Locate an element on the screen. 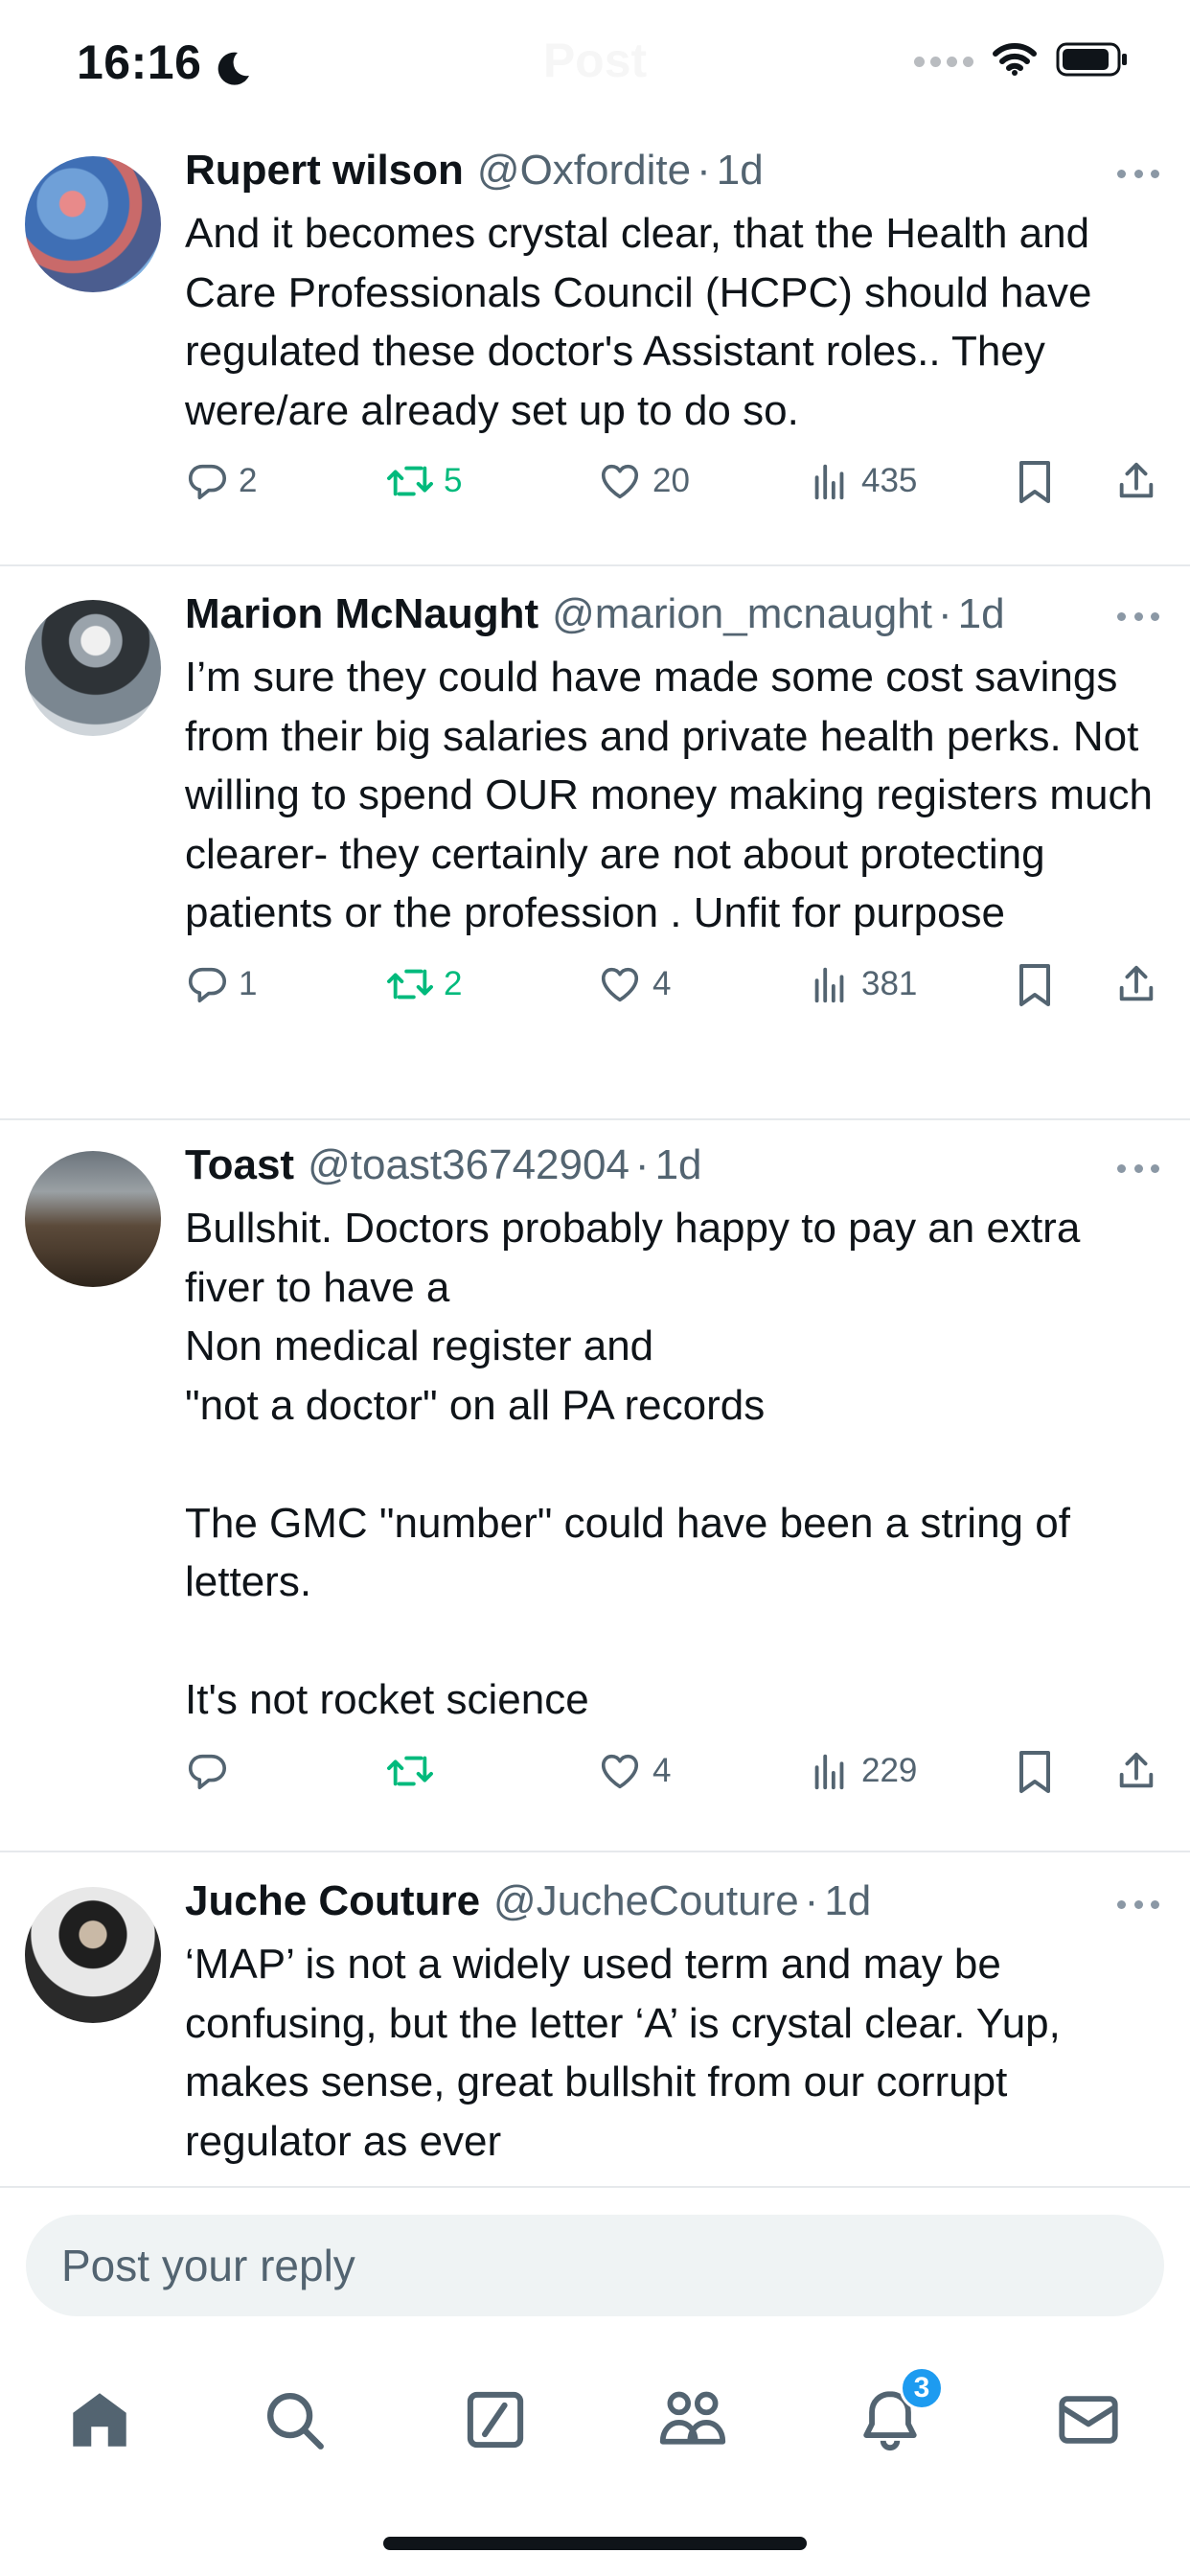 This screenshot has height=2576, width=1190. repost-button: 5 is located at coordinates (424, 481).